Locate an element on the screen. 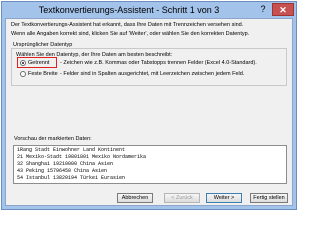 Image resolution: width=320 pixels, height=240 pixels. preview-line-text: Rang Stadt Einwohner Land Kontinent is located at coordinates (73, 150).